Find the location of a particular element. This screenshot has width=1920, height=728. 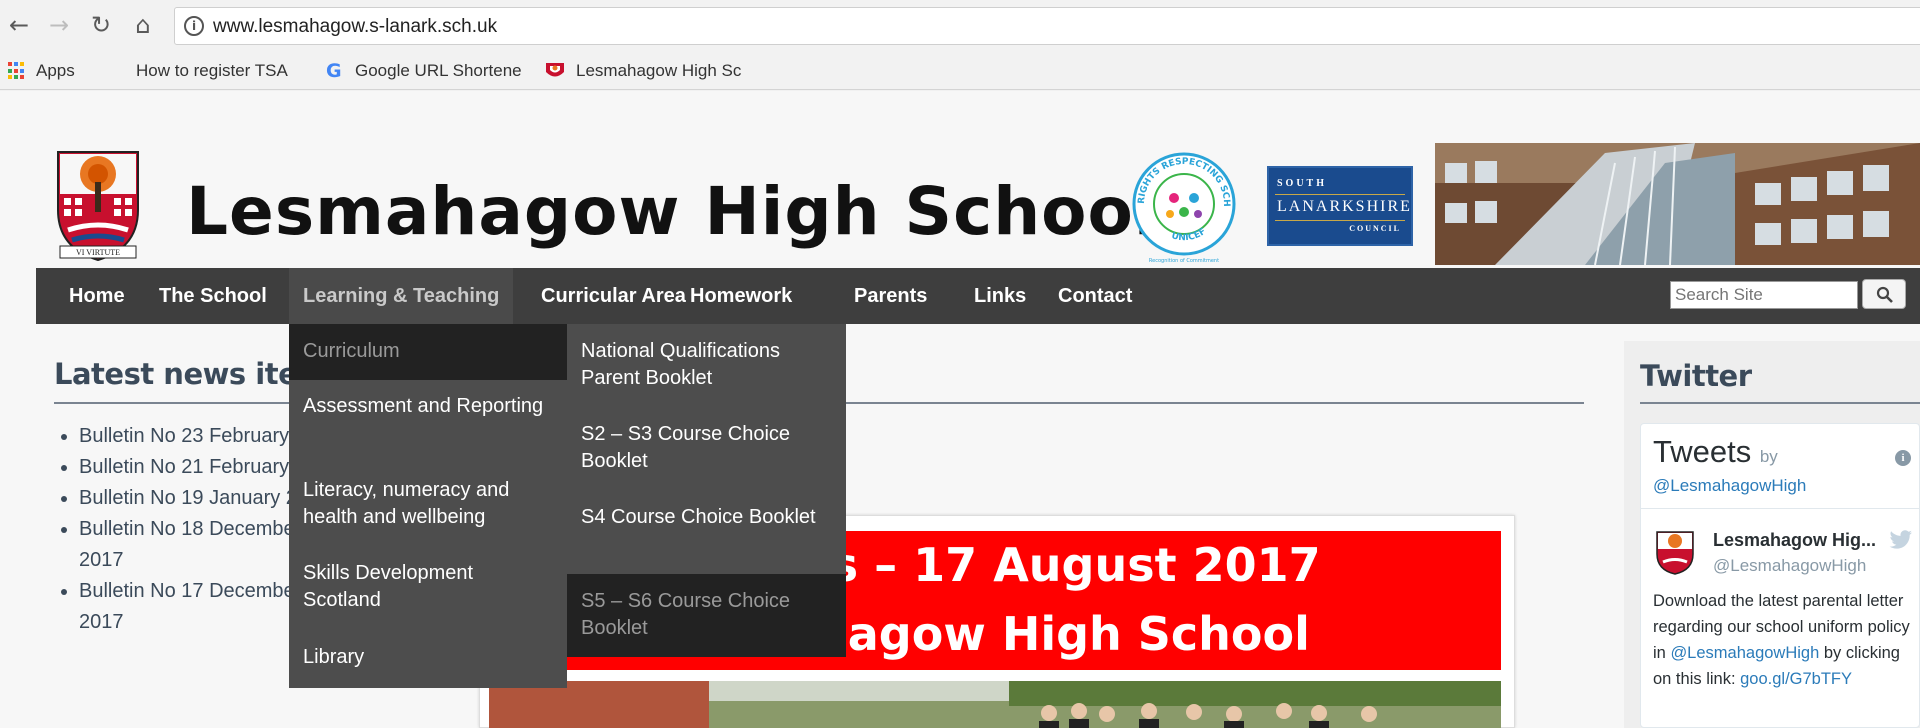

tweet-mention-link: @LesmahagowHigh is located at coordinates (1744, 653).